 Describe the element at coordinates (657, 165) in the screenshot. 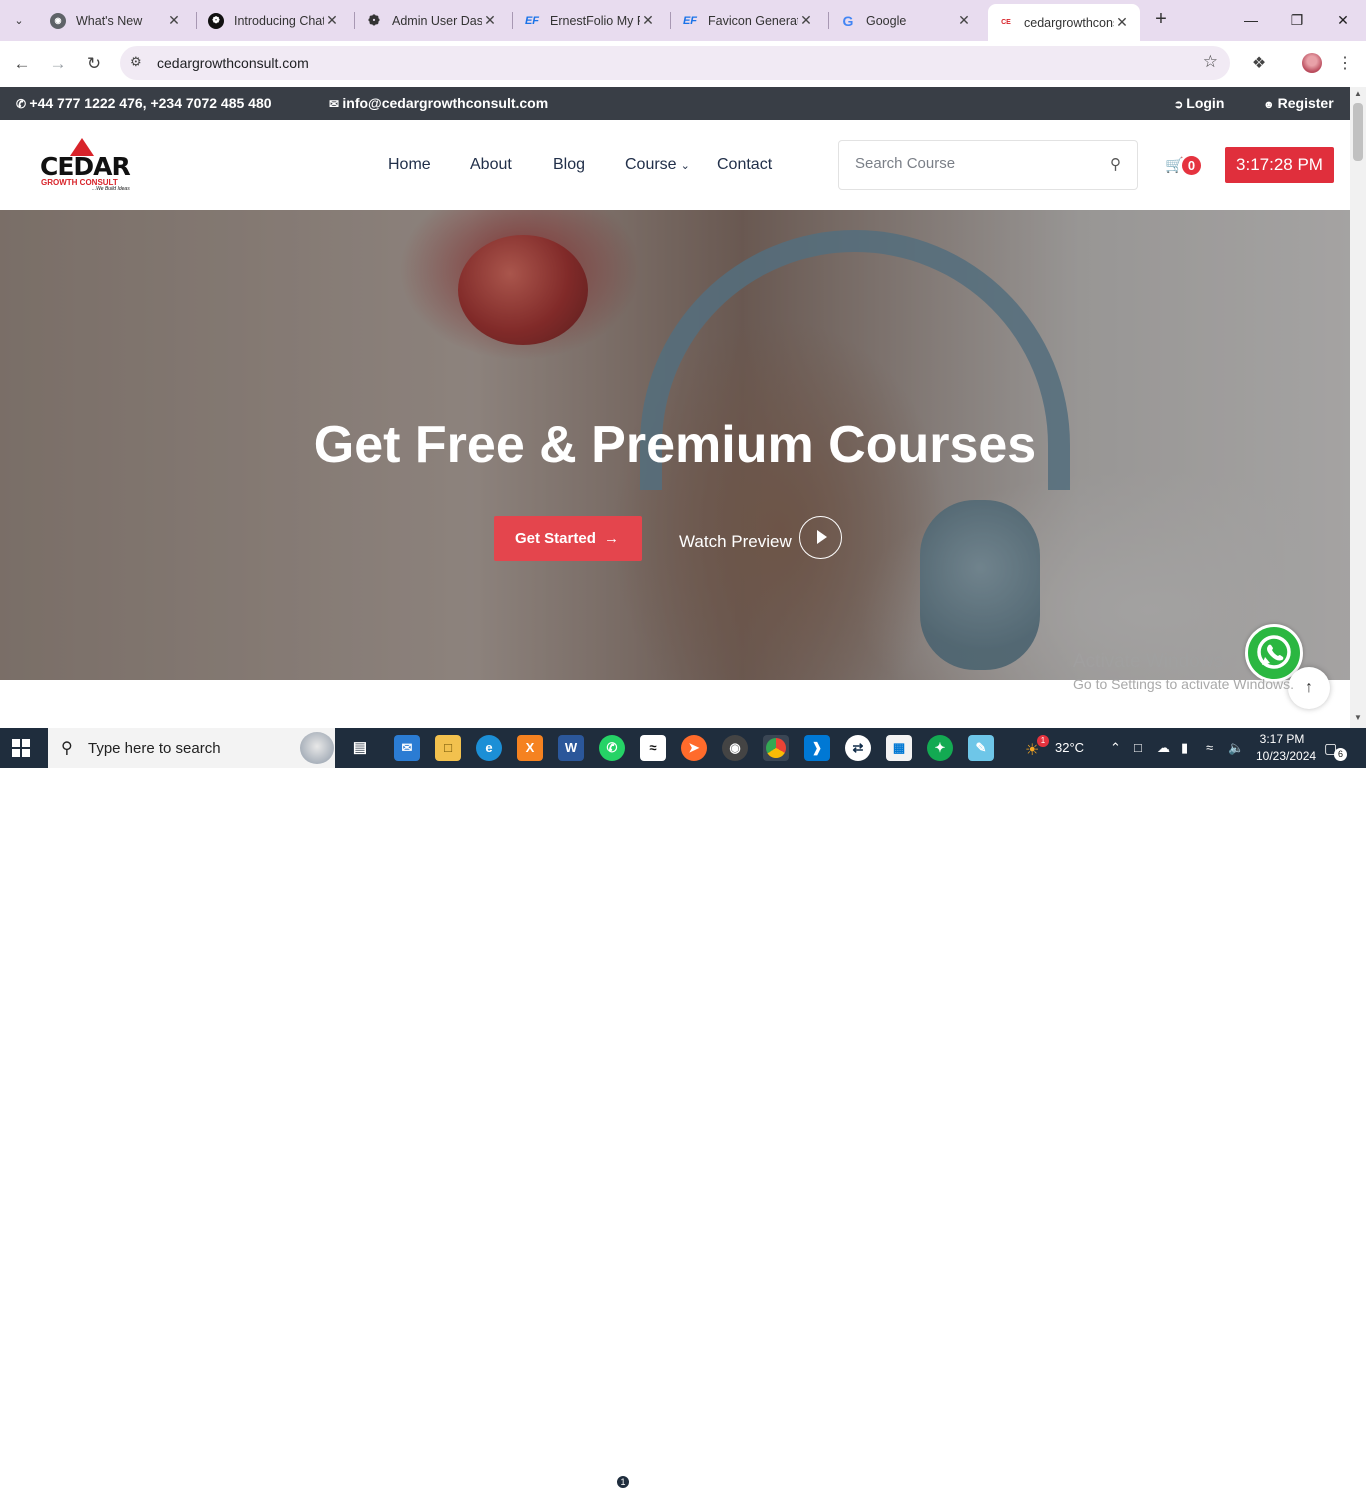

I see `nav-course: Course ⌄` at that location.